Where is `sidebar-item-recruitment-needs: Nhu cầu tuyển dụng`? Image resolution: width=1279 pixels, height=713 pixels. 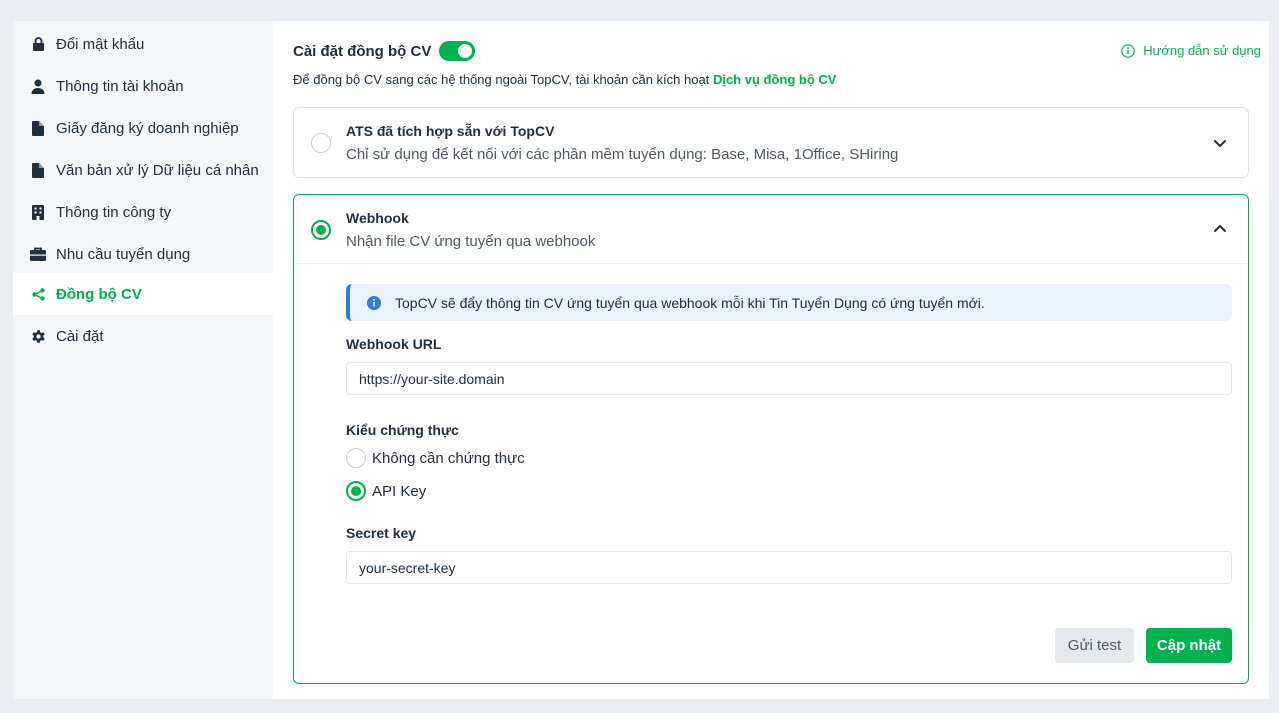 sidebar-item-recruitment-needs: Nhu cầu tuyển dụng is located at coordinates (143, 254).